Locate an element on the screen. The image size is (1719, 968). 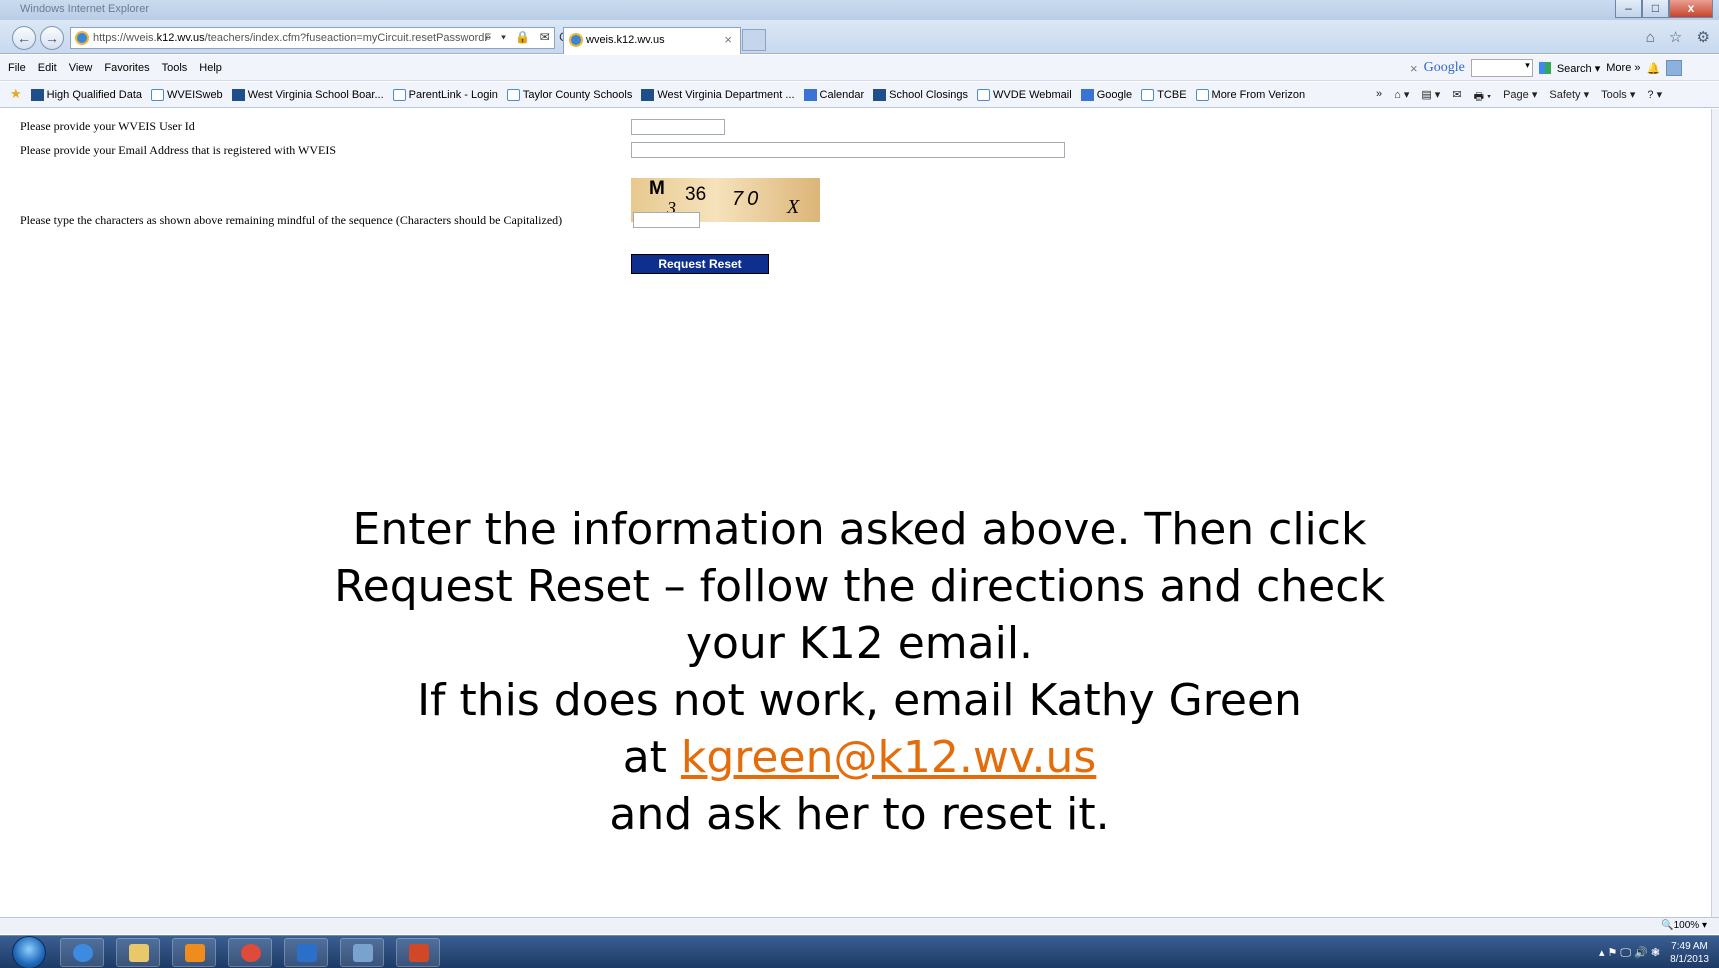
remote-desktop-taskbar-icon is located at coordinates (363, 953).